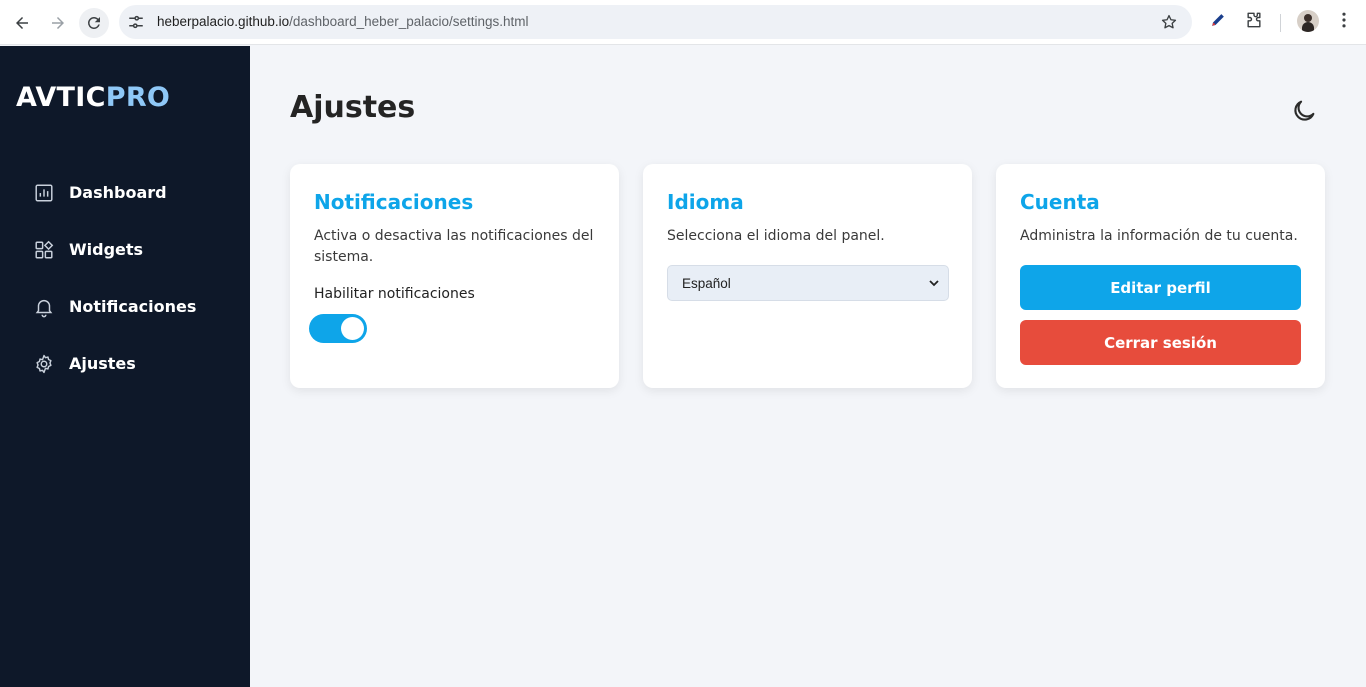 Image resolution: width=1366 pixels, height=687 pixels. What do you see at coordinates (1344, 20) in the screenshot?
I see `browser-menu-icon` at bounding box center [1344, 20].